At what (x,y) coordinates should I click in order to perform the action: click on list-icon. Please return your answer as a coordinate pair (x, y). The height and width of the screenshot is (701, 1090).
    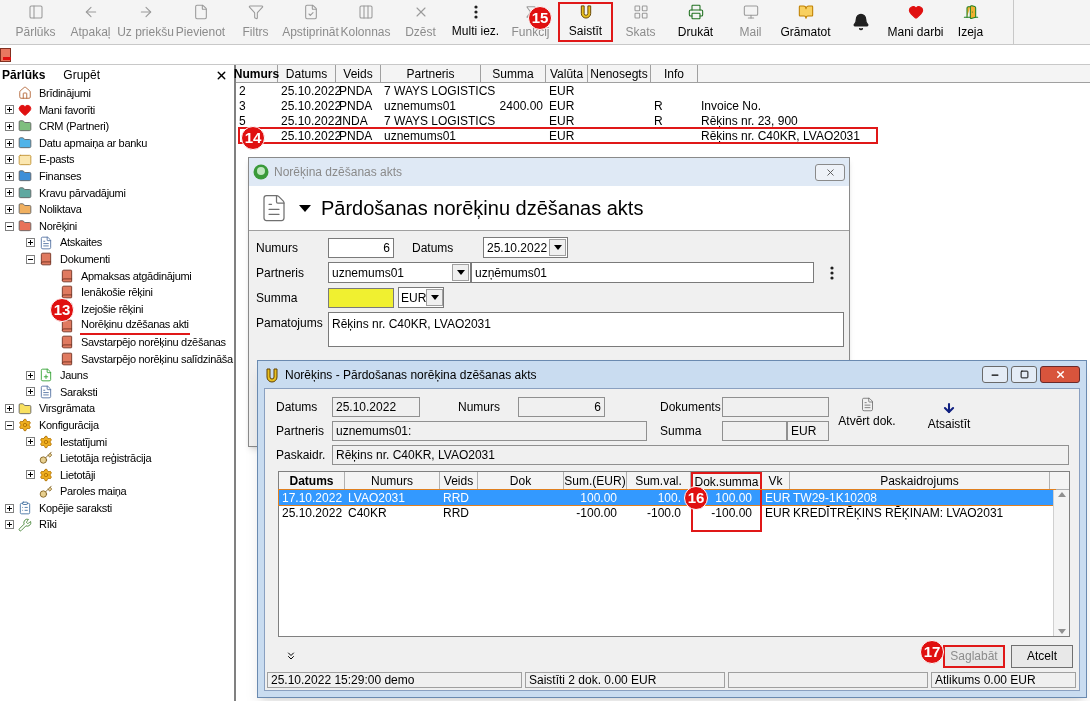
    Looking at the image, I should click on (46, 242).